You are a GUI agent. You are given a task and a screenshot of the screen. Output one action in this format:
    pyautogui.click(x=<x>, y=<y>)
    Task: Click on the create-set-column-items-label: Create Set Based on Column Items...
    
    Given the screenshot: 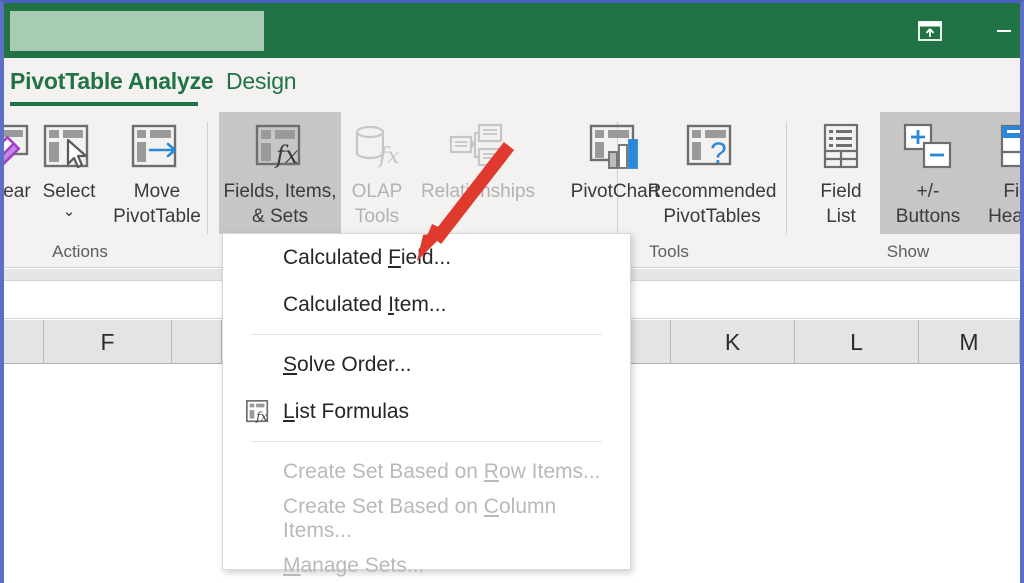 What is the action you would take?
    pyautogui.click(x=420, y=518)
    